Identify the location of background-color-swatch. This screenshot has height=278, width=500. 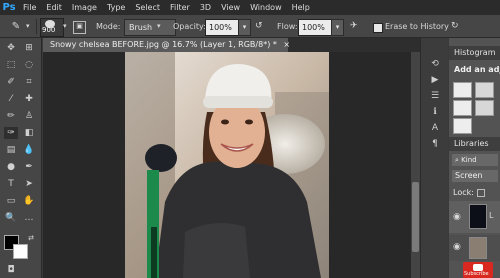
(20, 251).